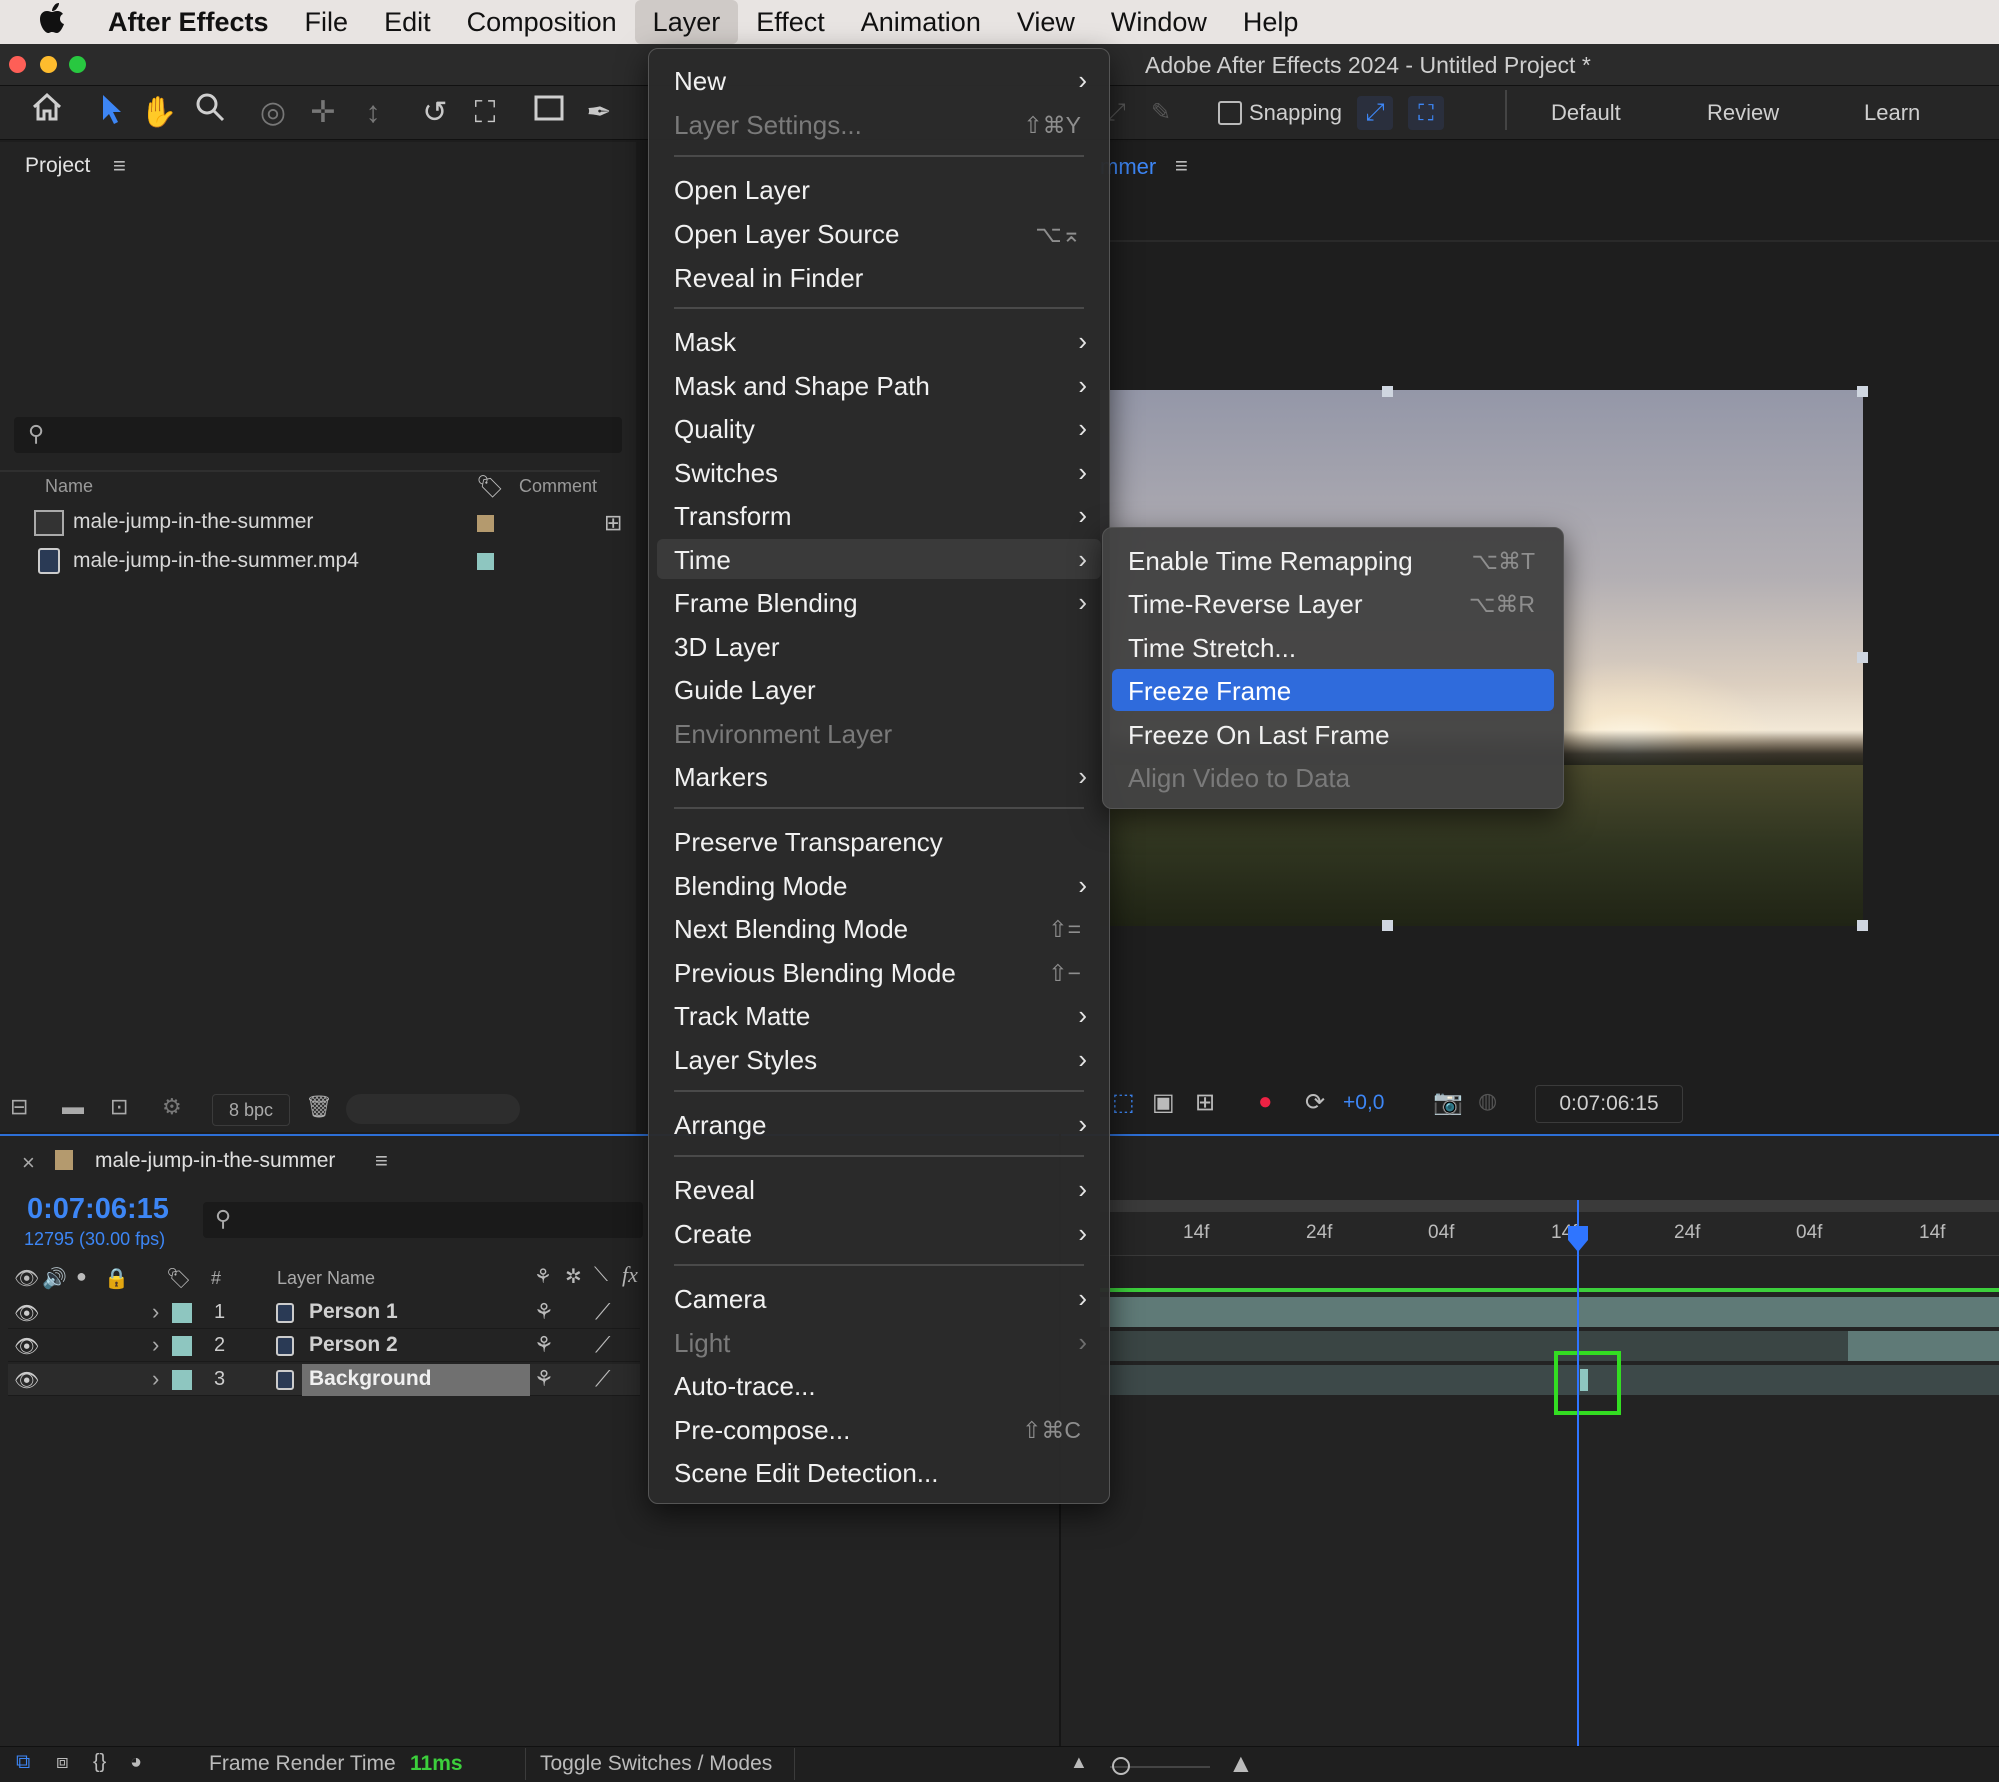 The height and width of the screenshot is (1782, 1999). I want to click on playhead-handle, so click(1578, 1239).